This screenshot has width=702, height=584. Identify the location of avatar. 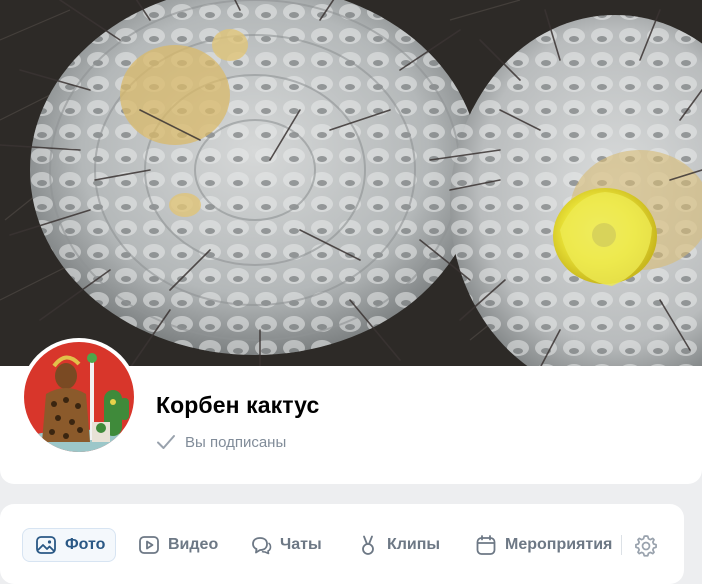
(79, 397).